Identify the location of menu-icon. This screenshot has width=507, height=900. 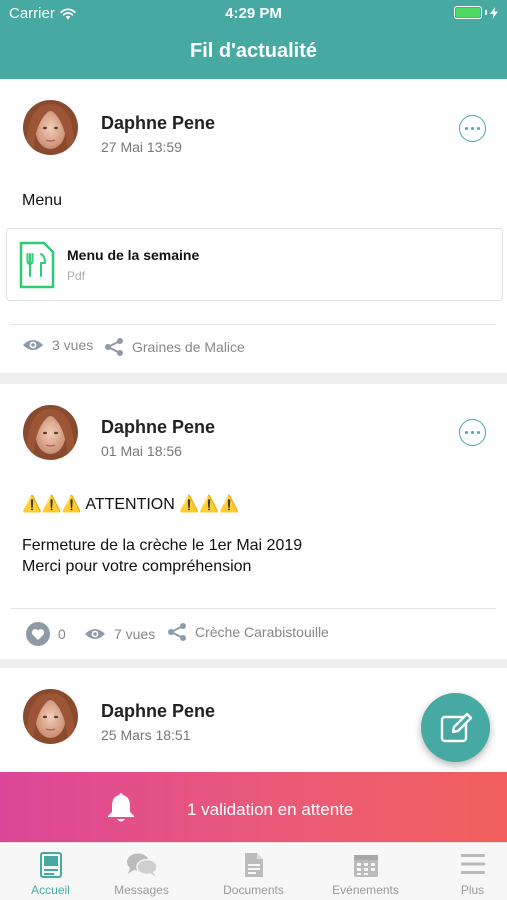
(472, 864).